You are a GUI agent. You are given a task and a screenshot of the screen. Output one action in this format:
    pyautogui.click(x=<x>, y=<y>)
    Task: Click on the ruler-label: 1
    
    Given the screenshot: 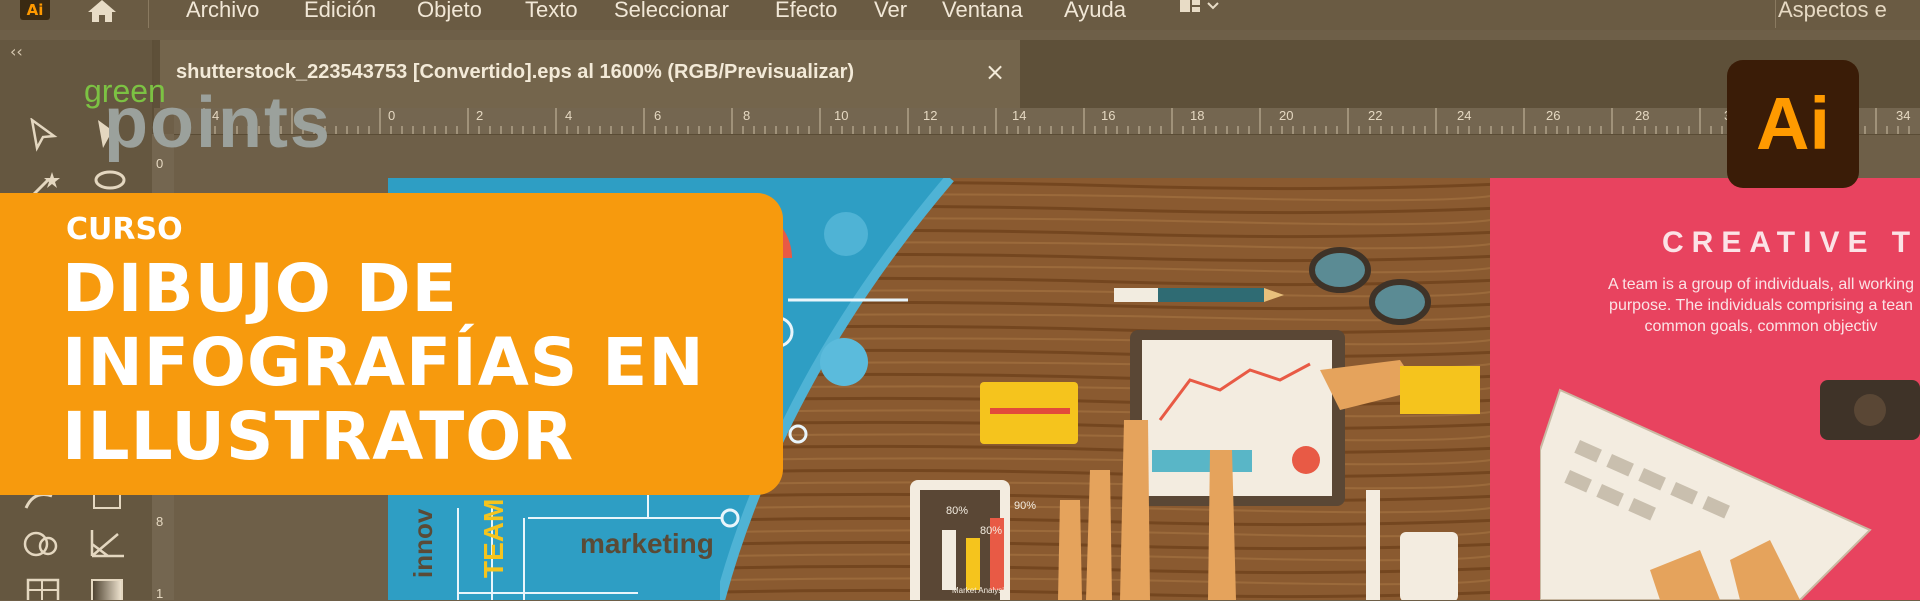 What is the action you would take?
    pyautogui.click(x=160, y=593)
    